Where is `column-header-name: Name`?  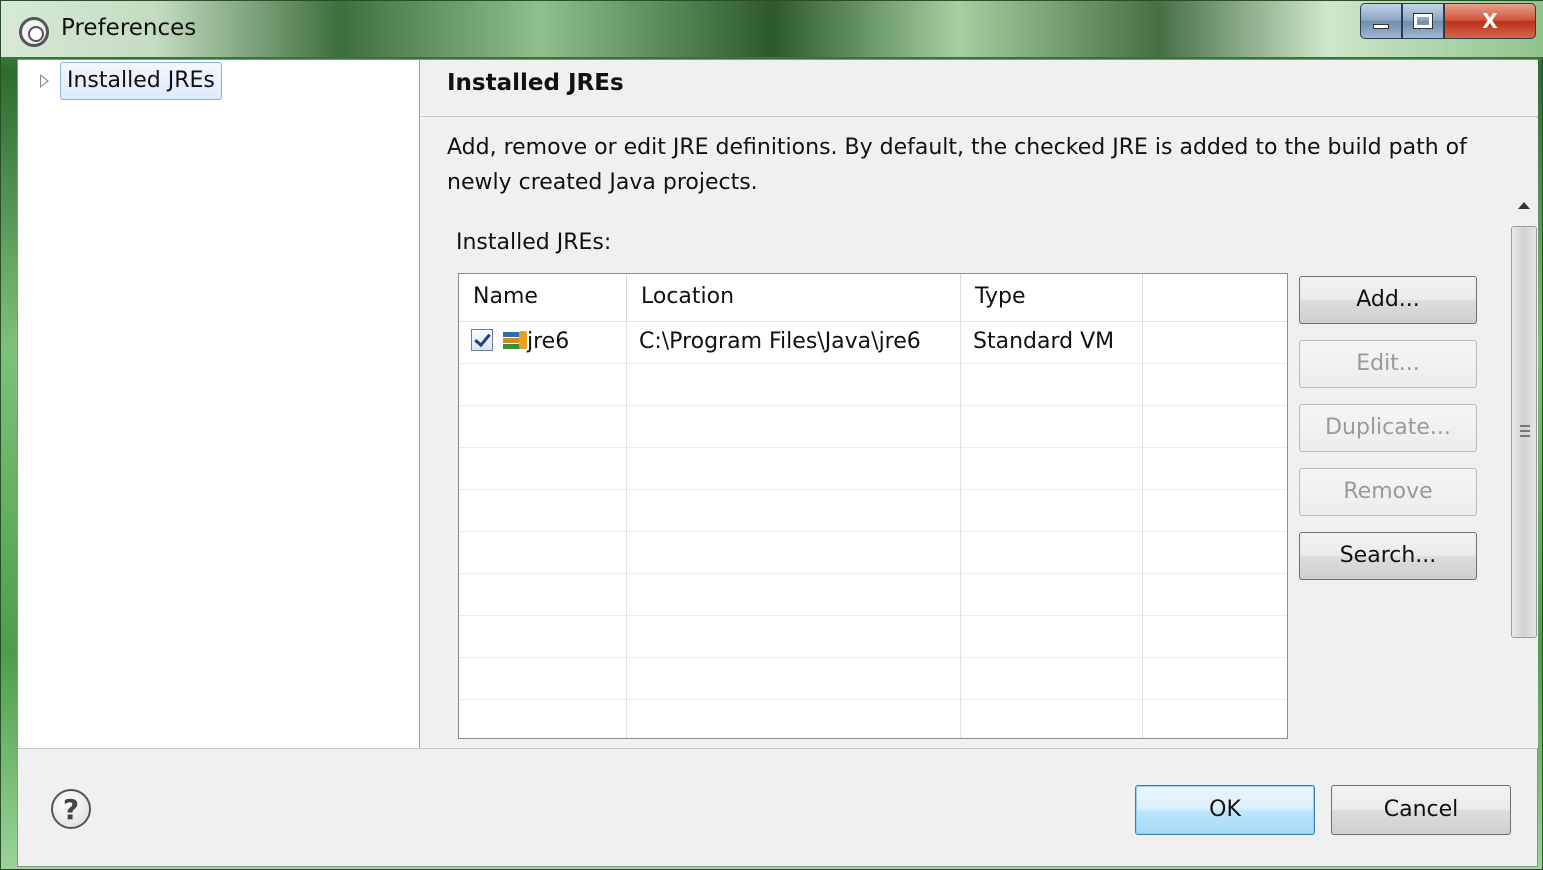 column-header-name: Name is located at coordinates (543, 298).